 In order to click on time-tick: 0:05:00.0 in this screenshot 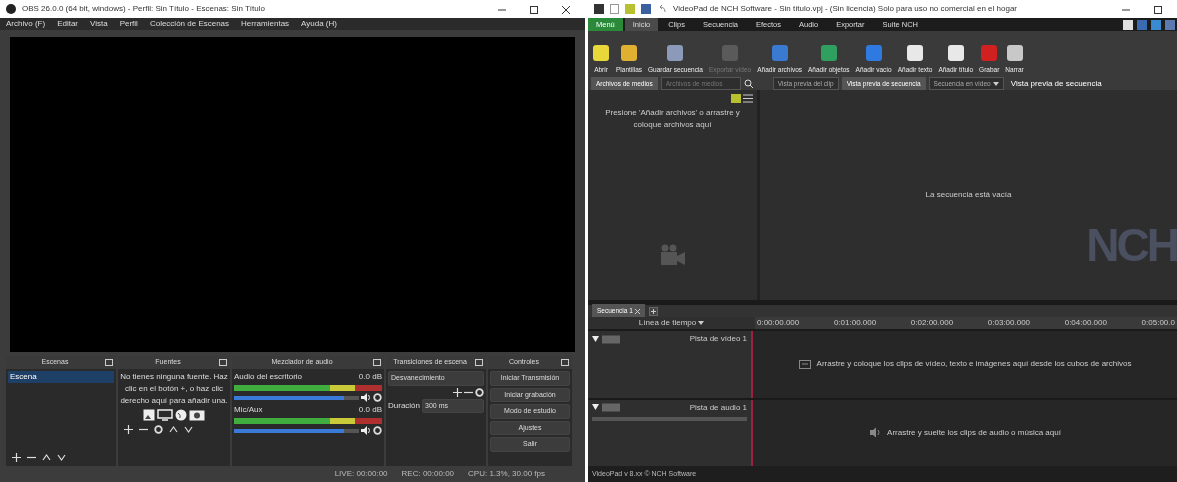, I will do `click(1158, 323)`.